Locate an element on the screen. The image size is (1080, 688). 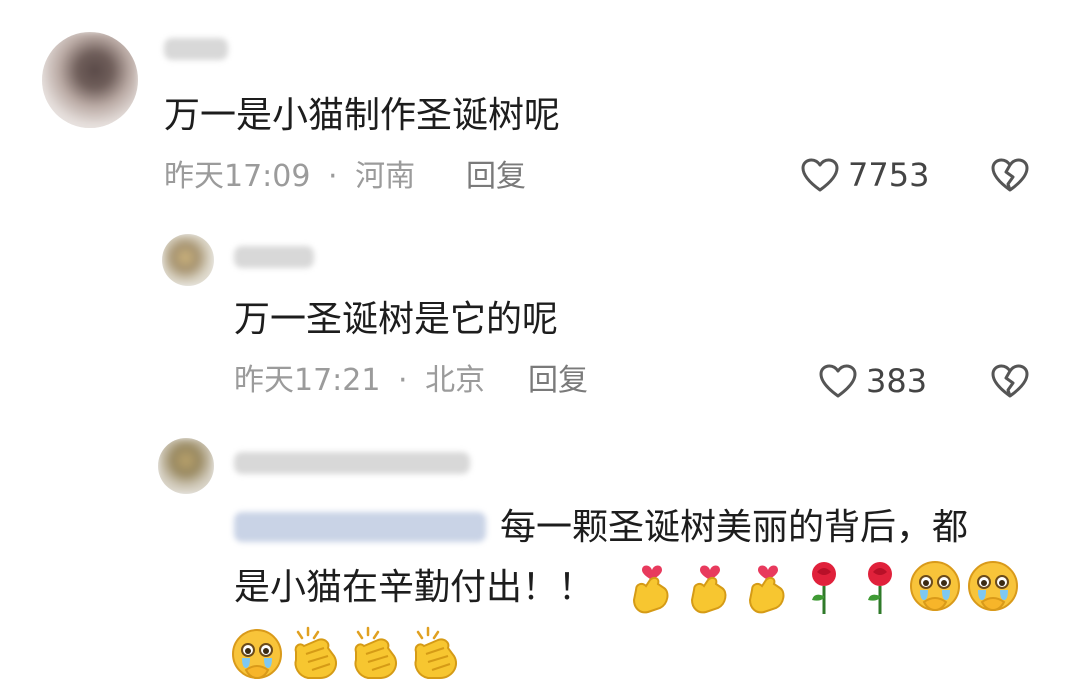
like-count: 7753 is located at coordinates (889, 175).